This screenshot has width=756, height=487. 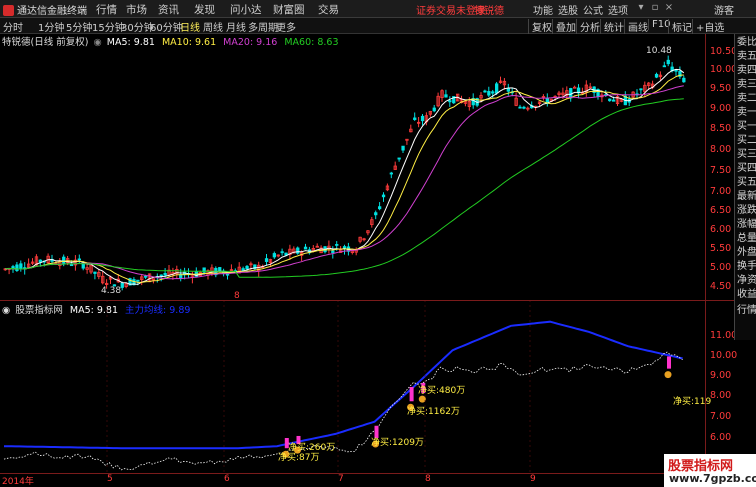 I want to click on date-tick: 7, so click(x=341, y=479).